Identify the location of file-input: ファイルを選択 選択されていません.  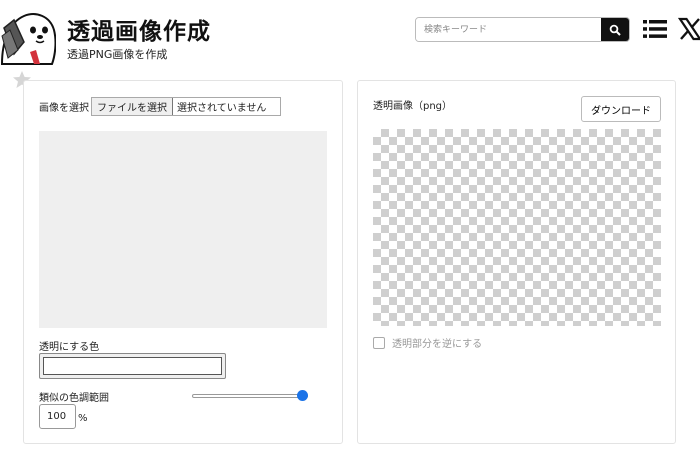
(186, 106).